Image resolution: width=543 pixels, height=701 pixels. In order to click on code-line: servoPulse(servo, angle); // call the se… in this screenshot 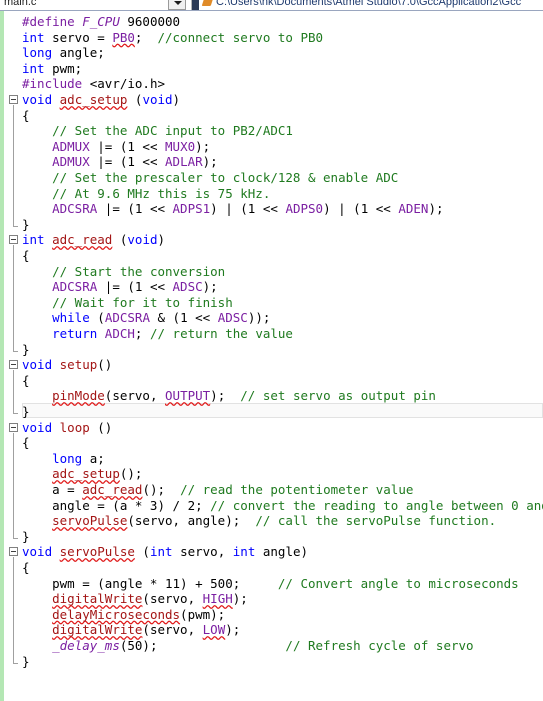, I will do `click(259, 520)`.